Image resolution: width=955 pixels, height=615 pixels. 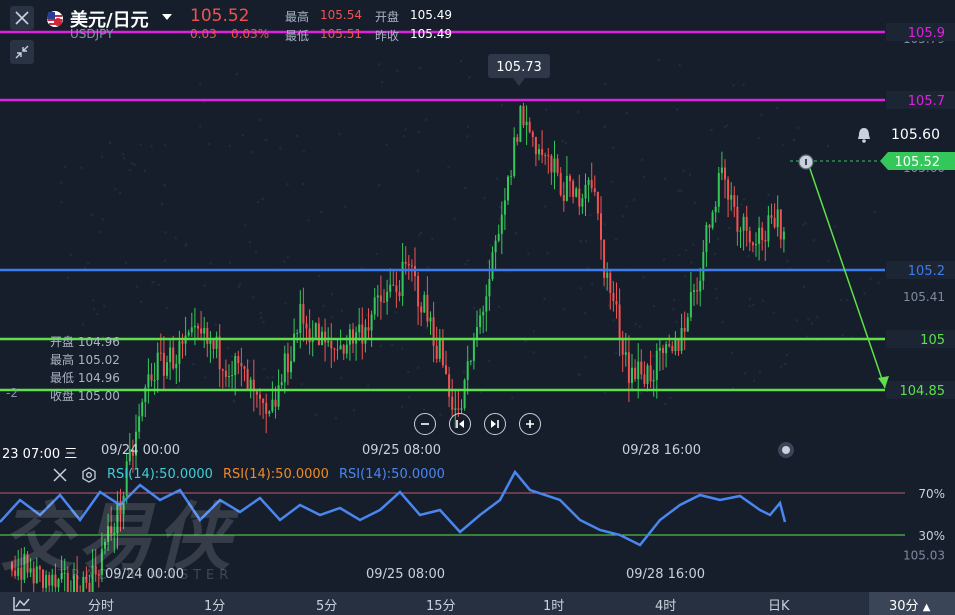 What do you see at coordinates (167, 17) in the screenshot?
I see `caret-down-icon` at bounding box center [167, 17].